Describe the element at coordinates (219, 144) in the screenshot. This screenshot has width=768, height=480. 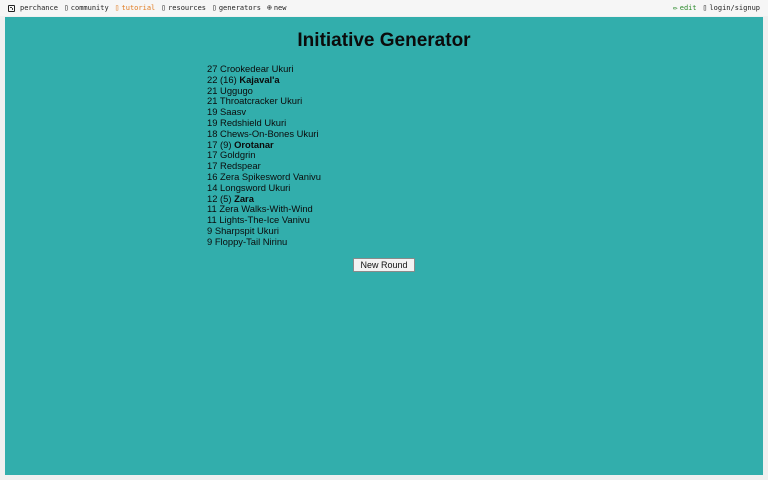
I see `initiative-roll: 17 (9)` at that location.